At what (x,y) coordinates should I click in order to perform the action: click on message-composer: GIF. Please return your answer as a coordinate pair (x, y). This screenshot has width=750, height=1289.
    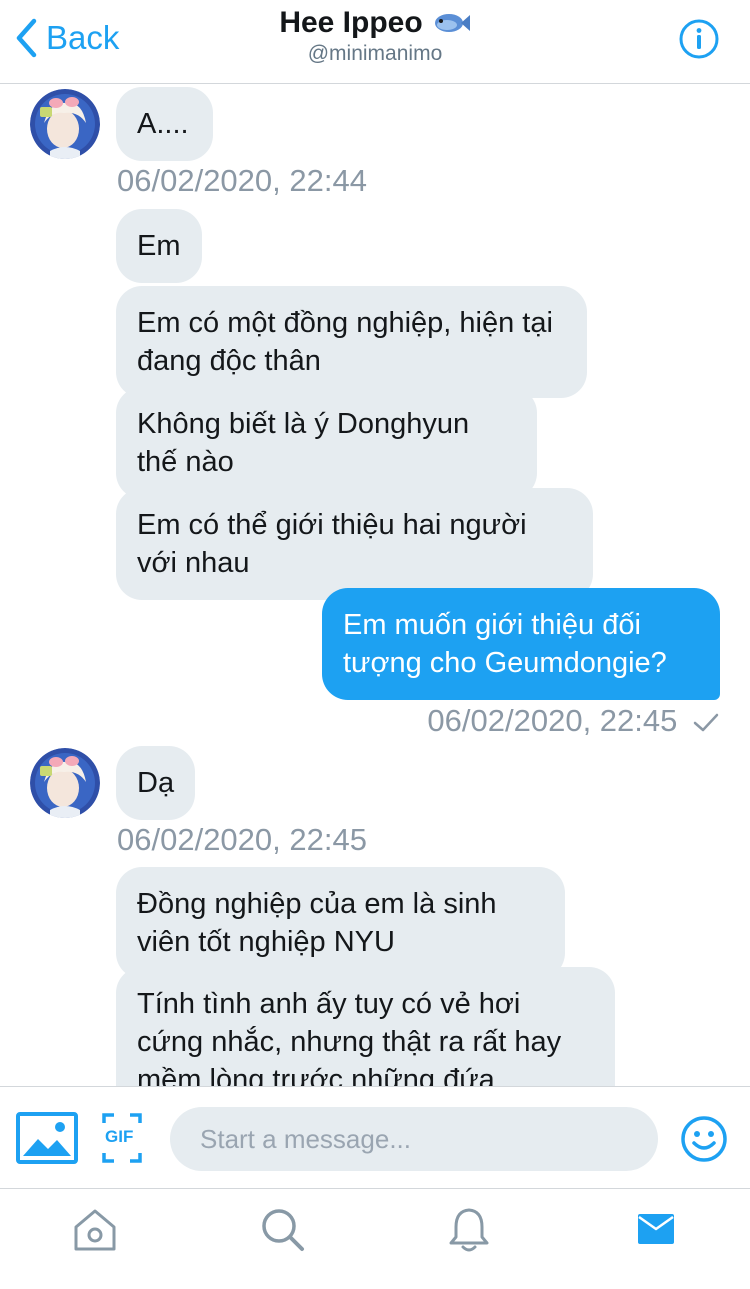
    Looking at the image, I should click on (375, 1137).